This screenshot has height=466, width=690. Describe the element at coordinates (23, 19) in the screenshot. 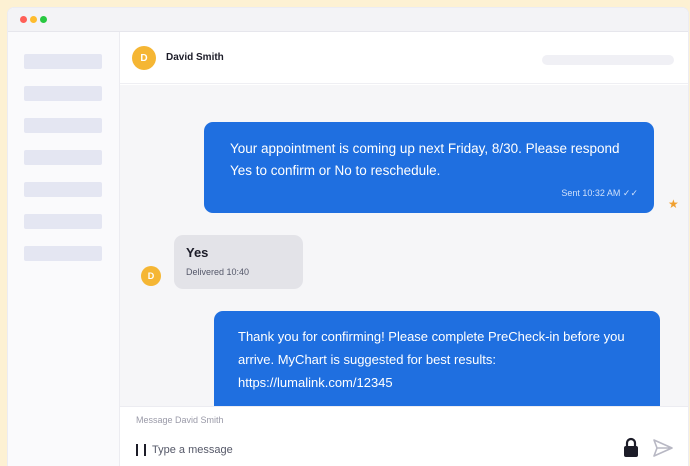

I see `close-window-button` at that location.